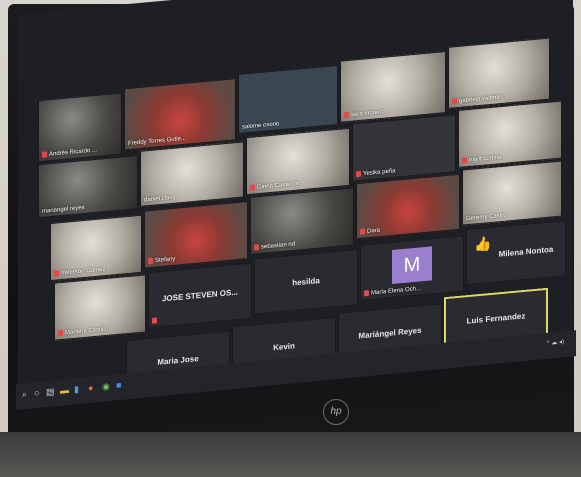 The image size is (581, 477). Describe the element at coordinates (278, 246) in the screenshot. I see `participant-name: sebastian nd` at that location.